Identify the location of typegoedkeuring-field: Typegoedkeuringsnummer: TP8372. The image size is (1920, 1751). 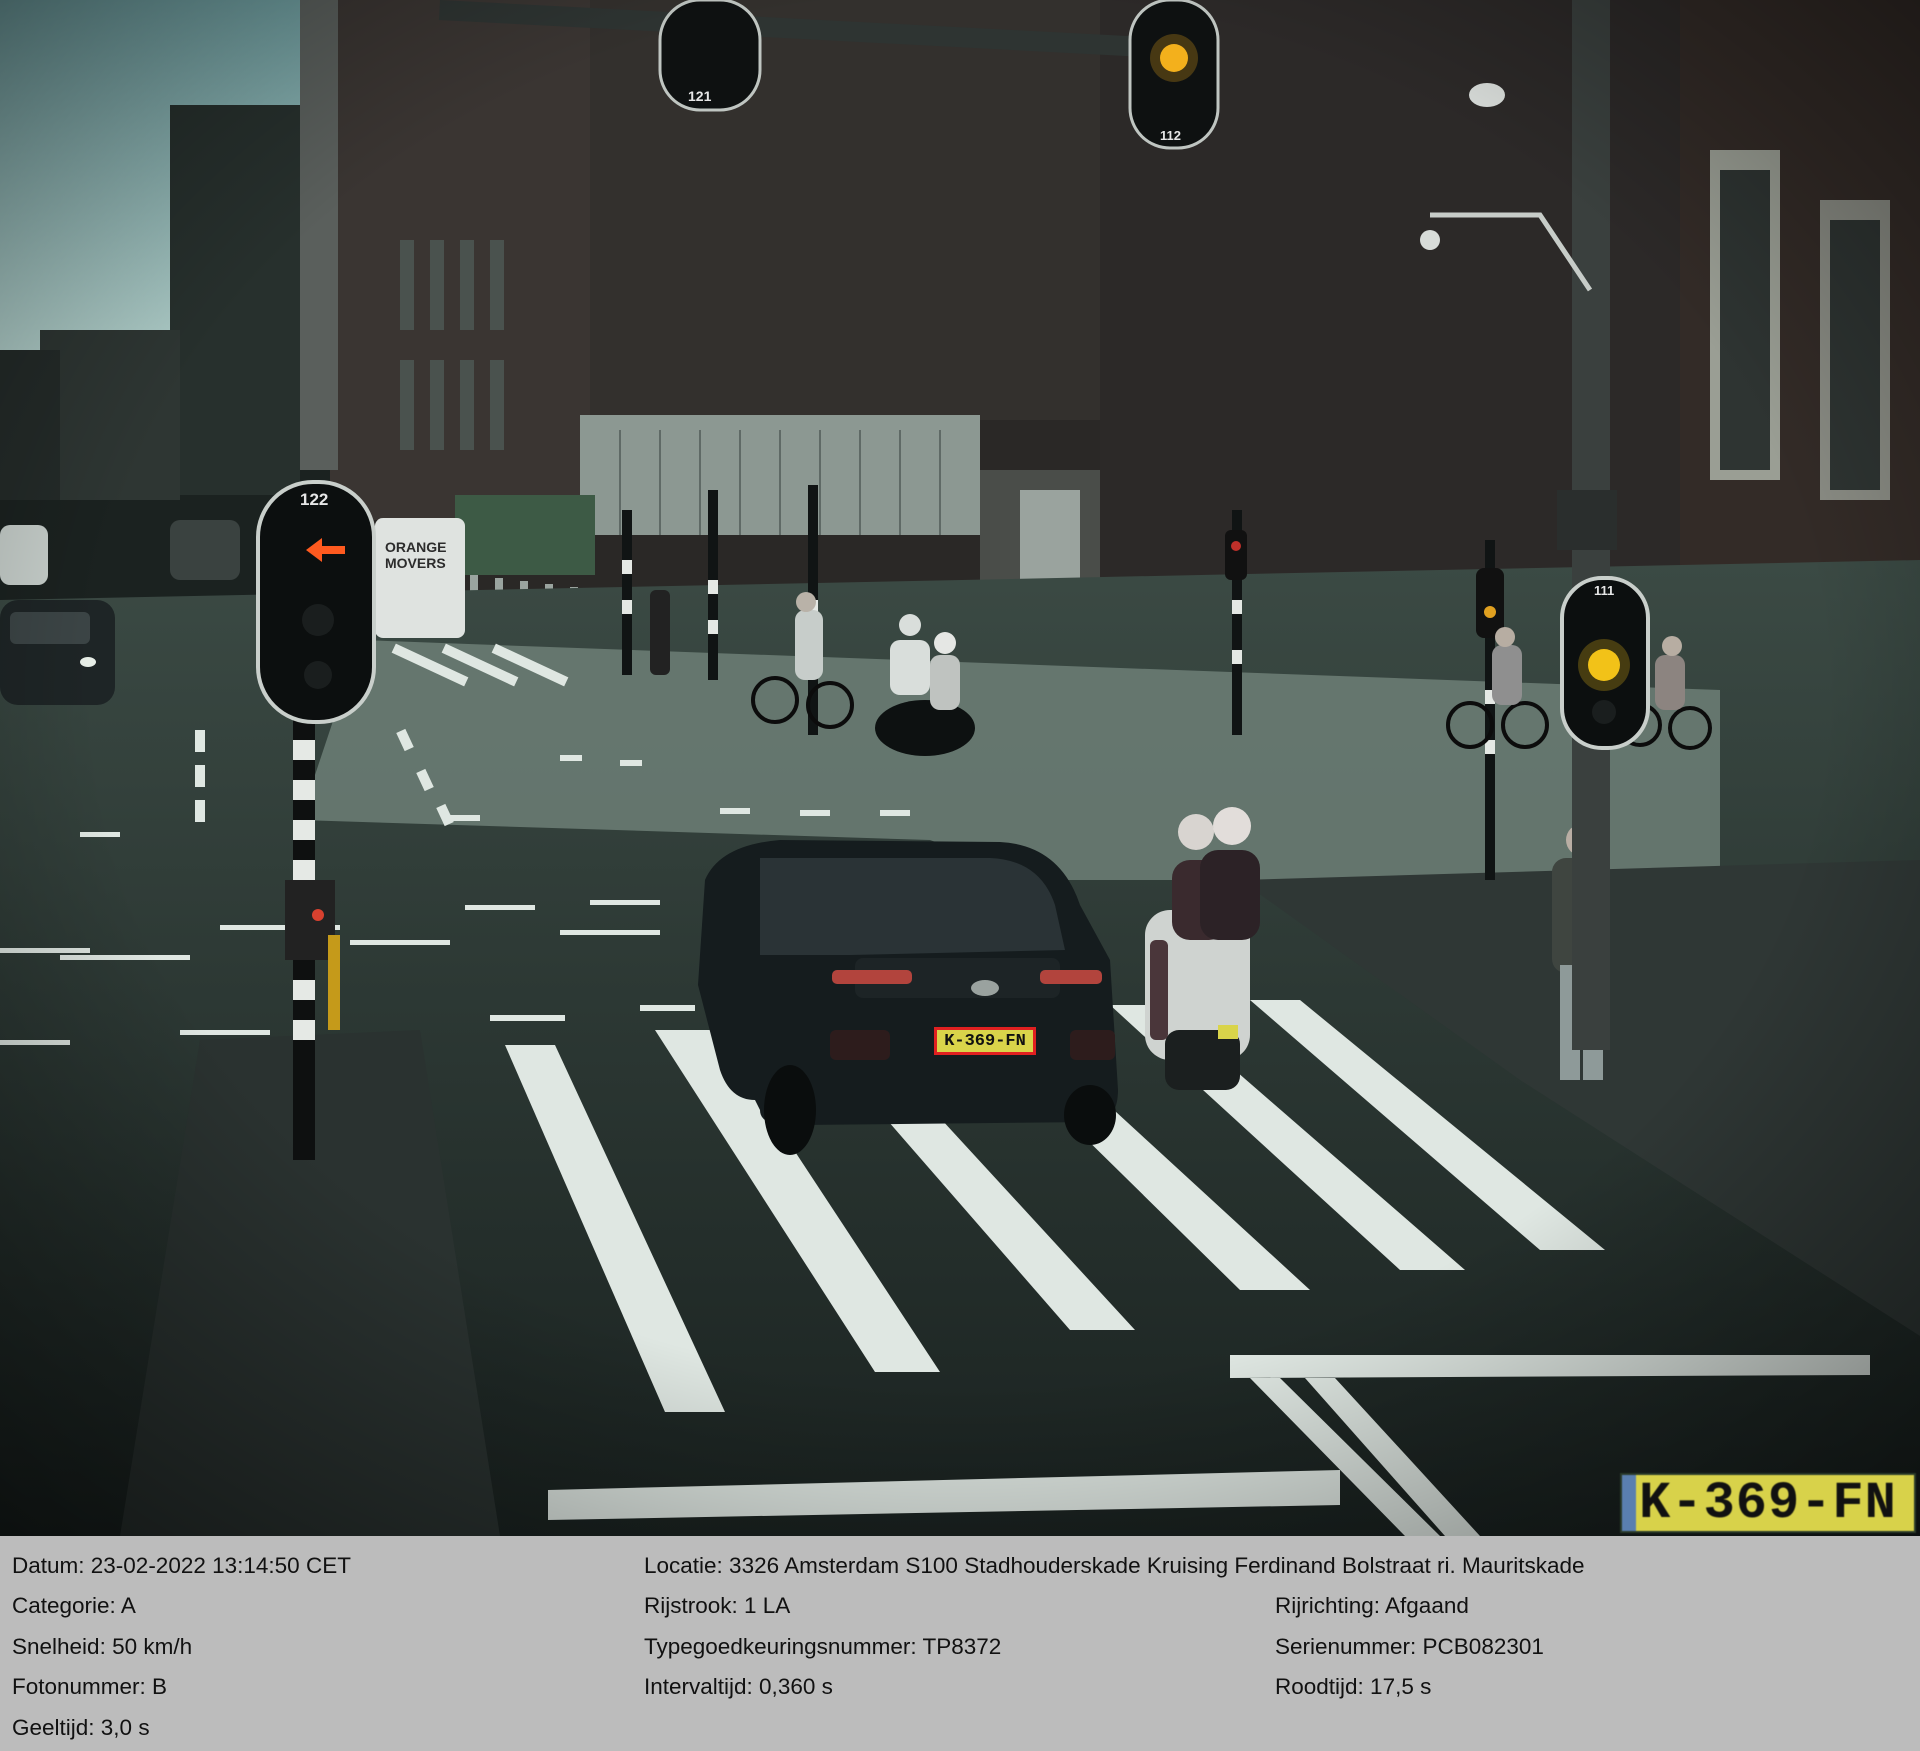
(823, 1646).